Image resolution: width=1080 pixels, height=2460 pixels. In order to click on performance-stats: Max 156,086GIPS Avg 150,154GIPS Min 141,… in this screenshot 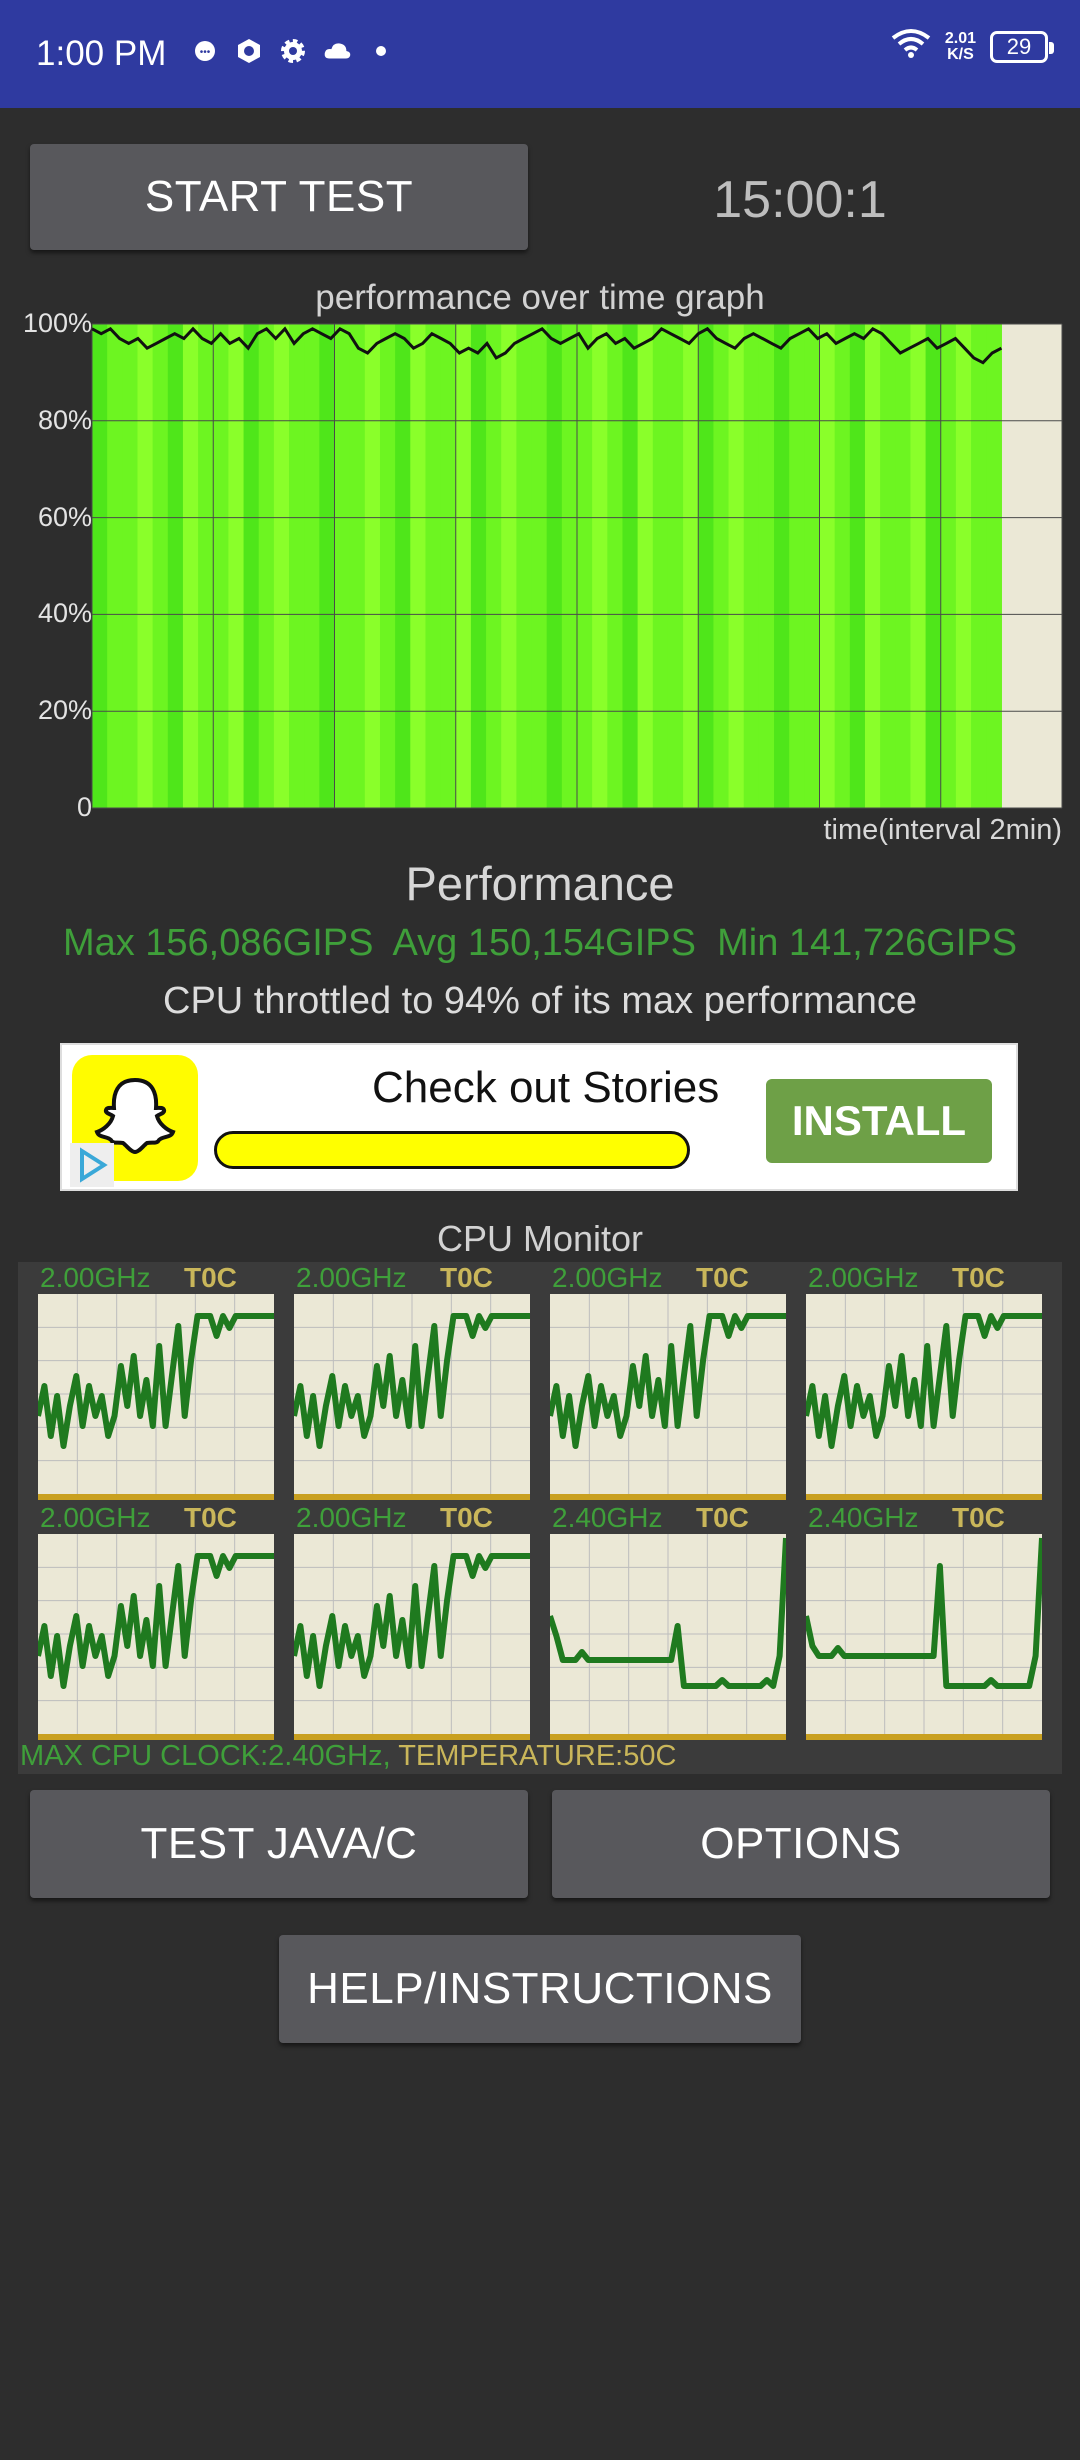, I will do `click(540, 943)`.